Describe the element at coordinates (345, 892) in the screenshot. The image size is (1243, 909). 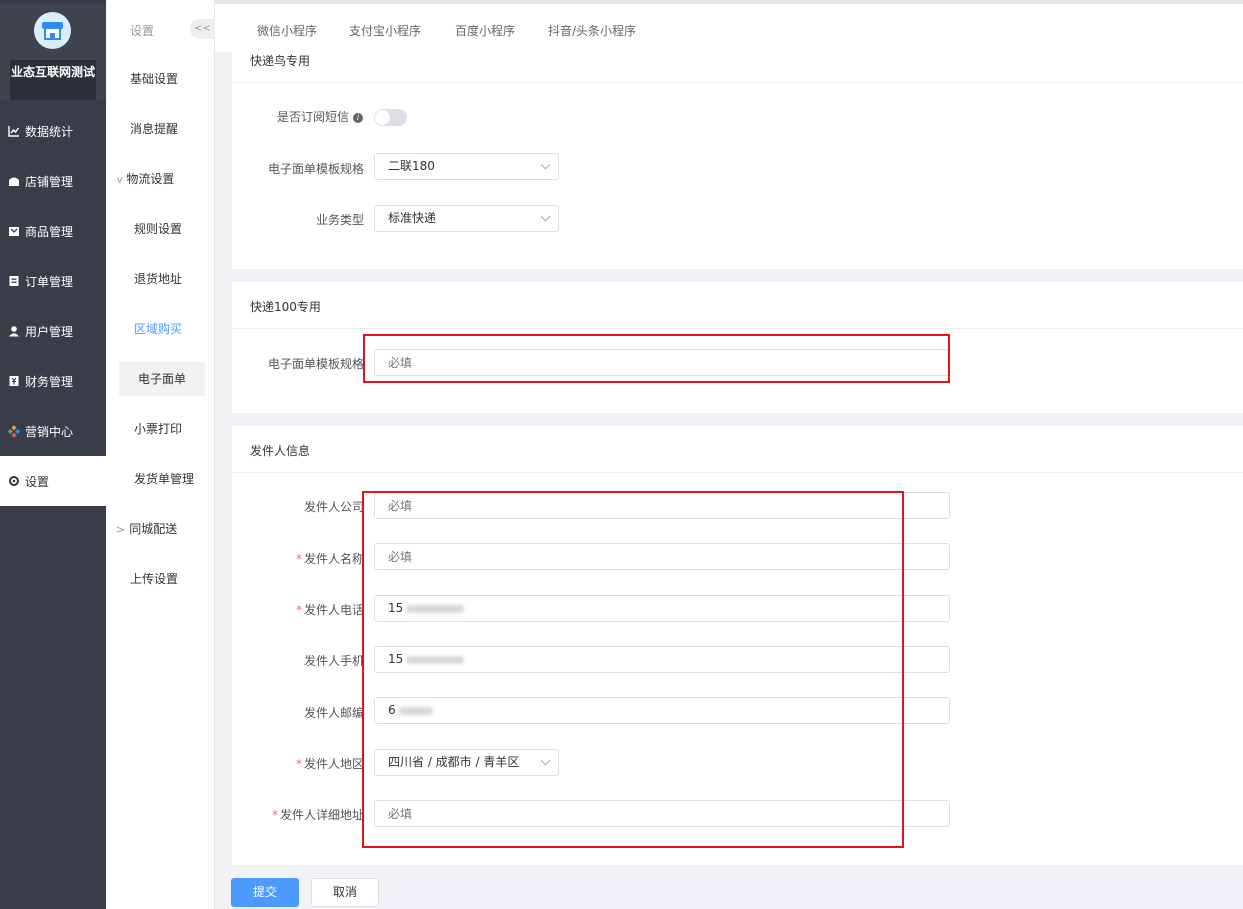
I see `cancel-button: 取消` at that location.